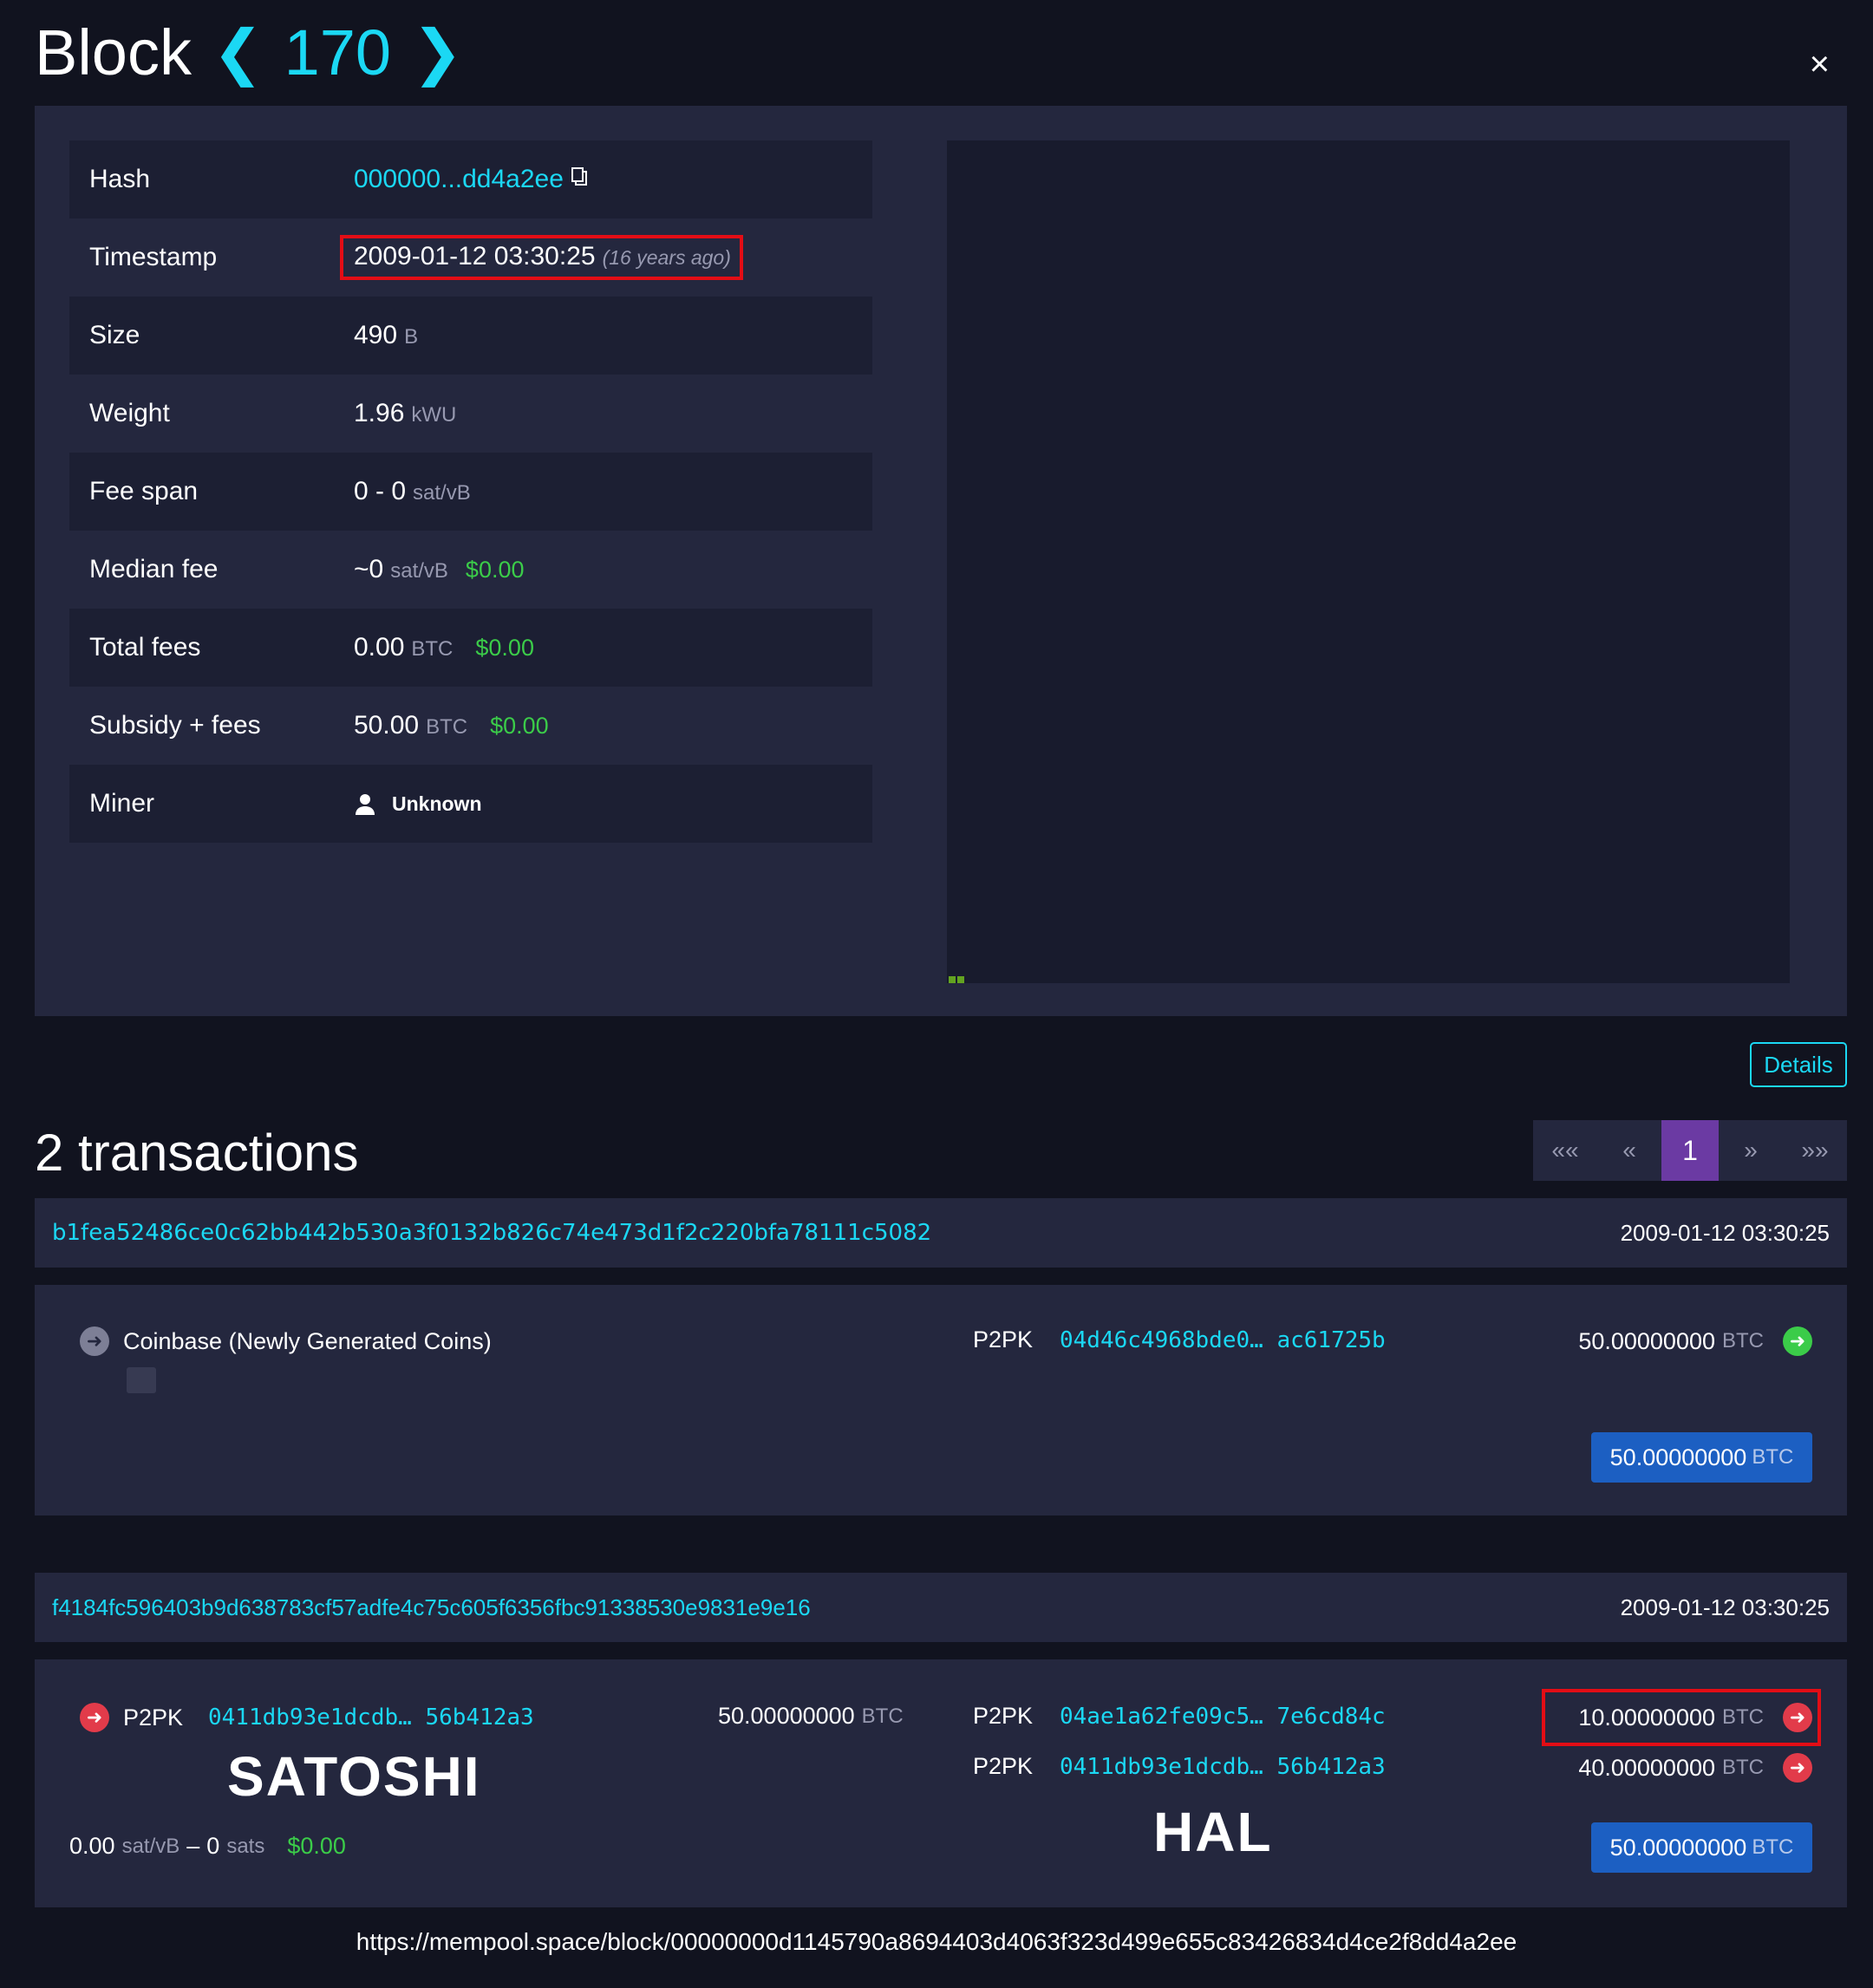  Describe the element at coordinates (316, 1846) in the screenshot. I see `fee-fiat: $0.00` at that location.